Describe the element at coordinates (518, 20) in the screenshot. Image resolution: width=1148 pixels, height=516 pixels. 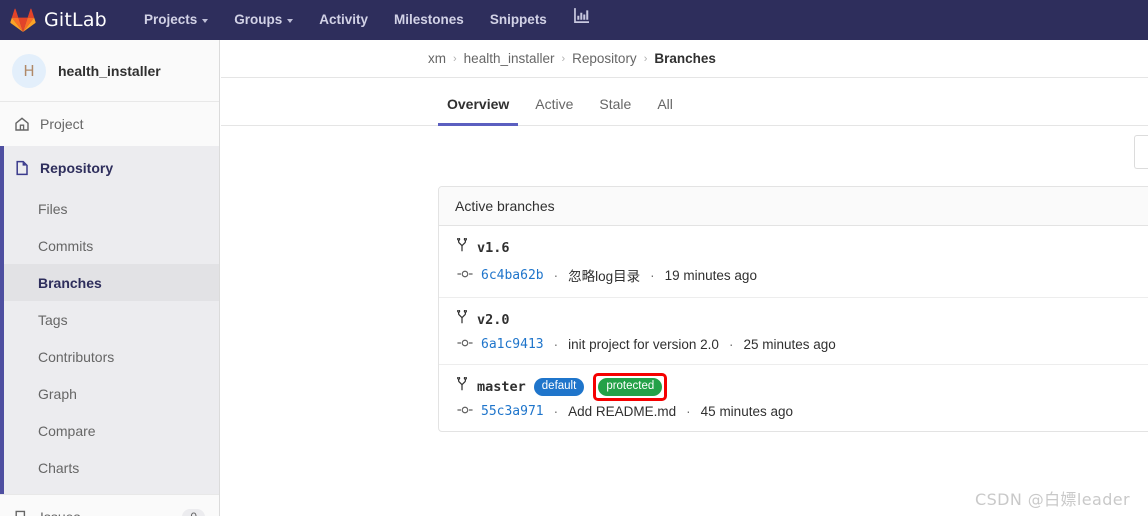
I see `nav-link-snippets: Snippets` at that location.